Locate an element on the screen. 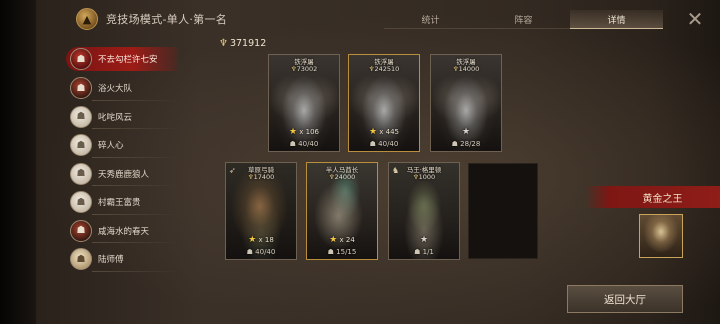  player-name: 浴火大队 is located at coordinates (115, 89).